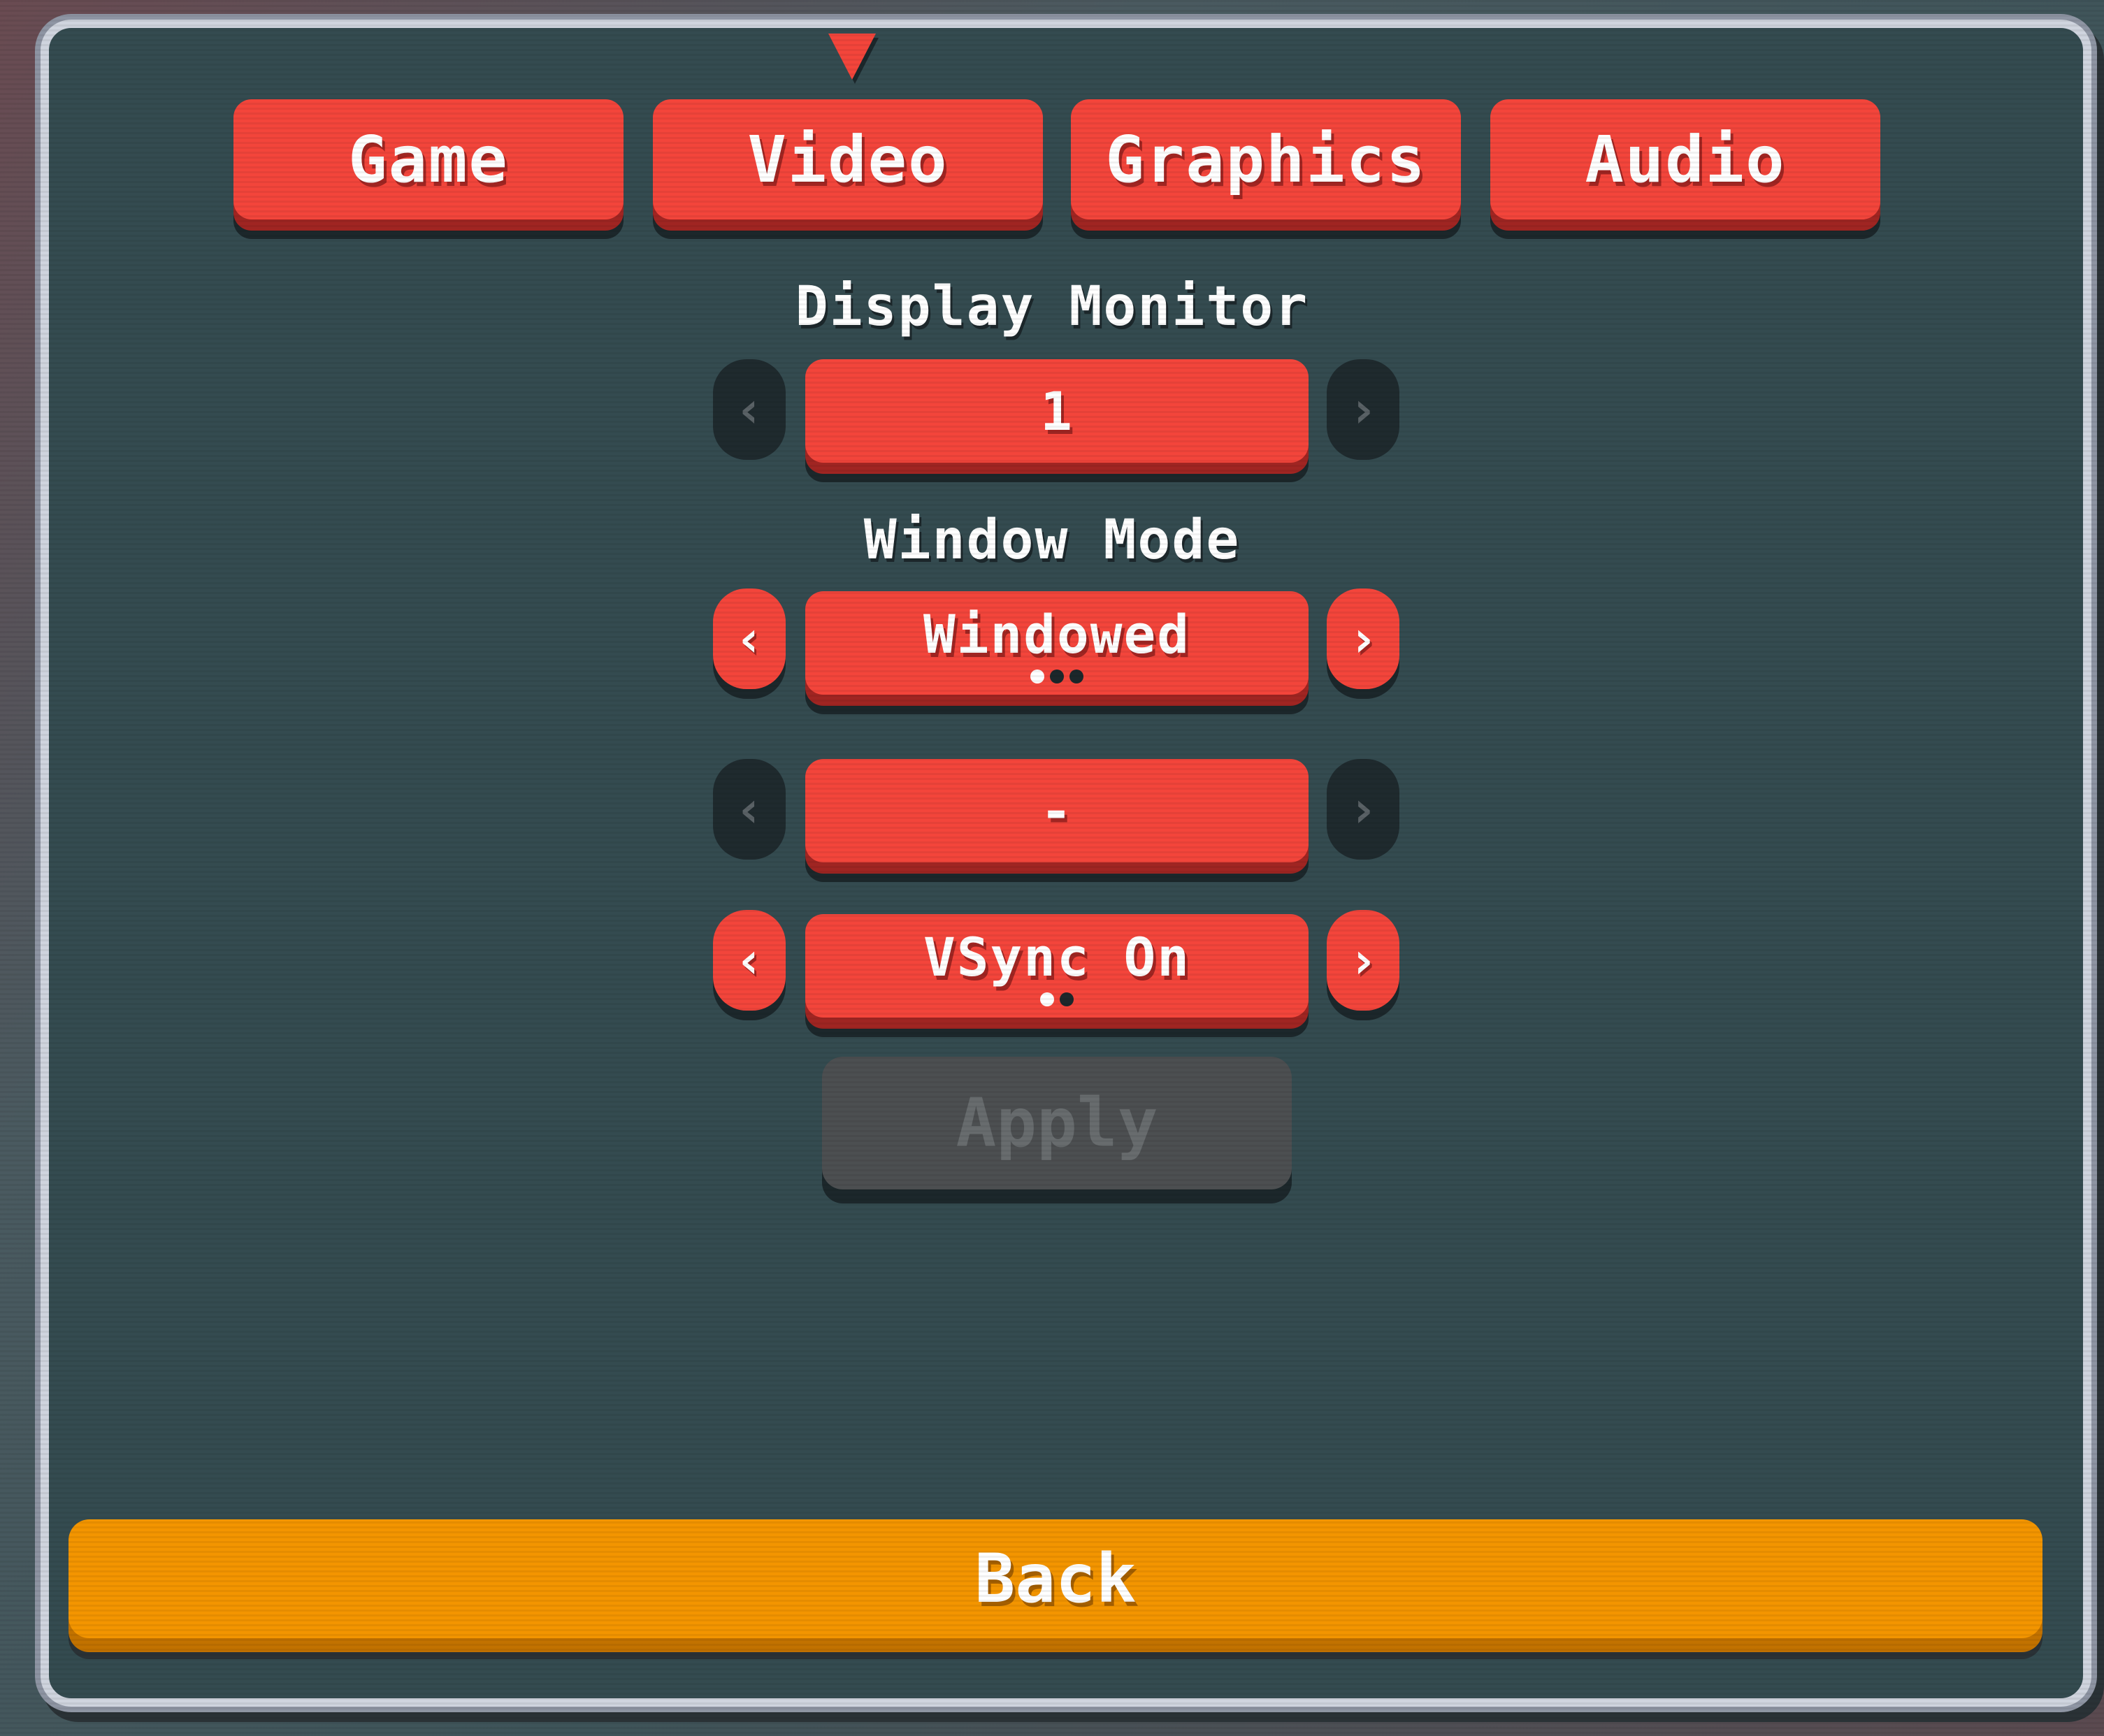 The width and height of the screenshot is (2104, 1736). I want to click on resolution-value-text: -, so click(1057, 810).